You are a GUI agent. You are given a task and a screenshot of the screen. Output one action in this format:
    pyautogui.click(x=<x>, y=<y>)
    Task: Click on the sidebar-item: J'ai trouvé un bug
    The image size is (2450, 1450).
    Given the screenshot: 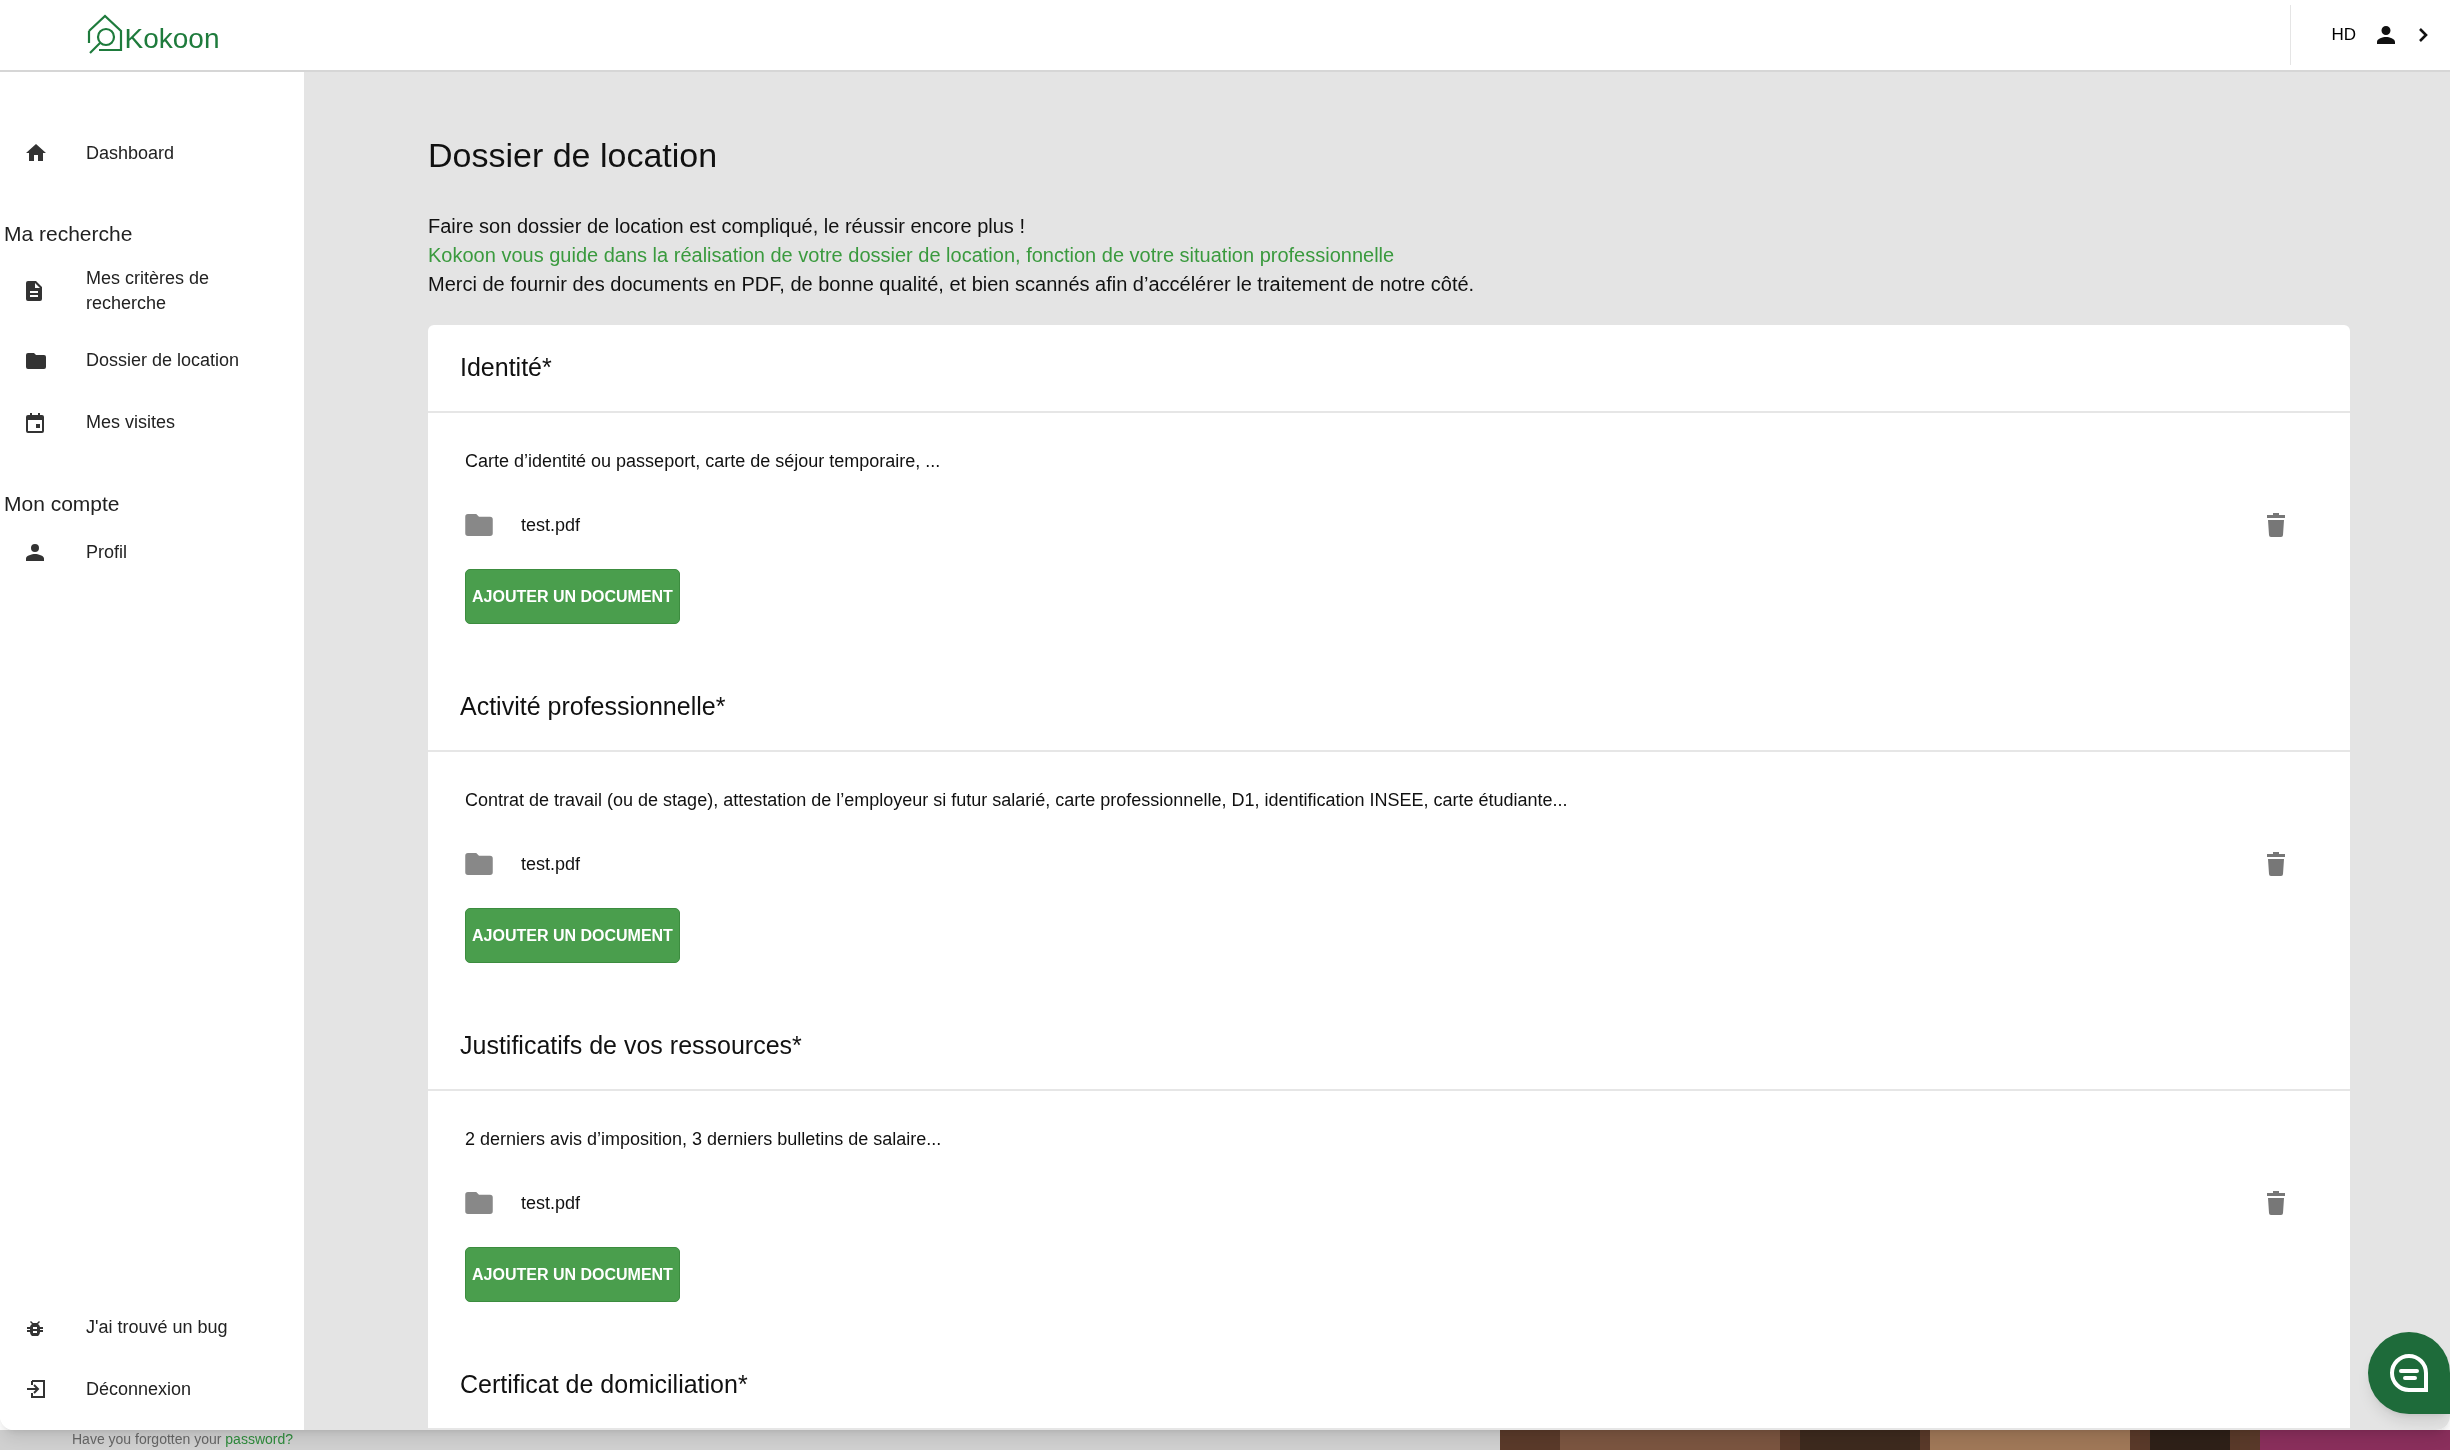 What is the action you would take?
    pyautogui.click(x=152, y=1327)
    